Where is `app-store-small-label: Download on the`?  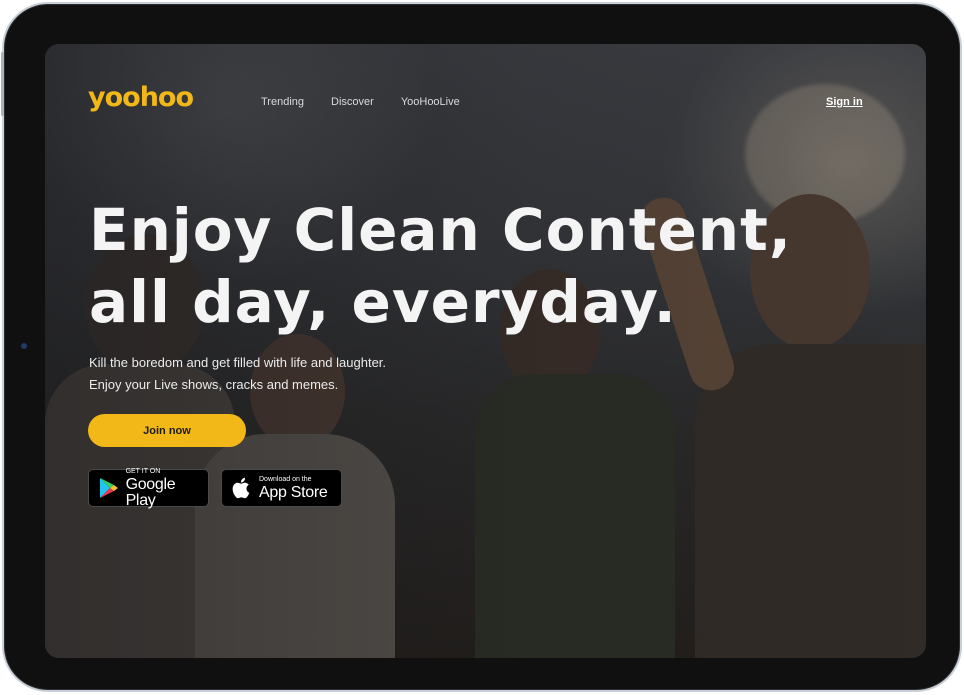
app-store-small-label: Download on the is located at coordinates (285, 479).